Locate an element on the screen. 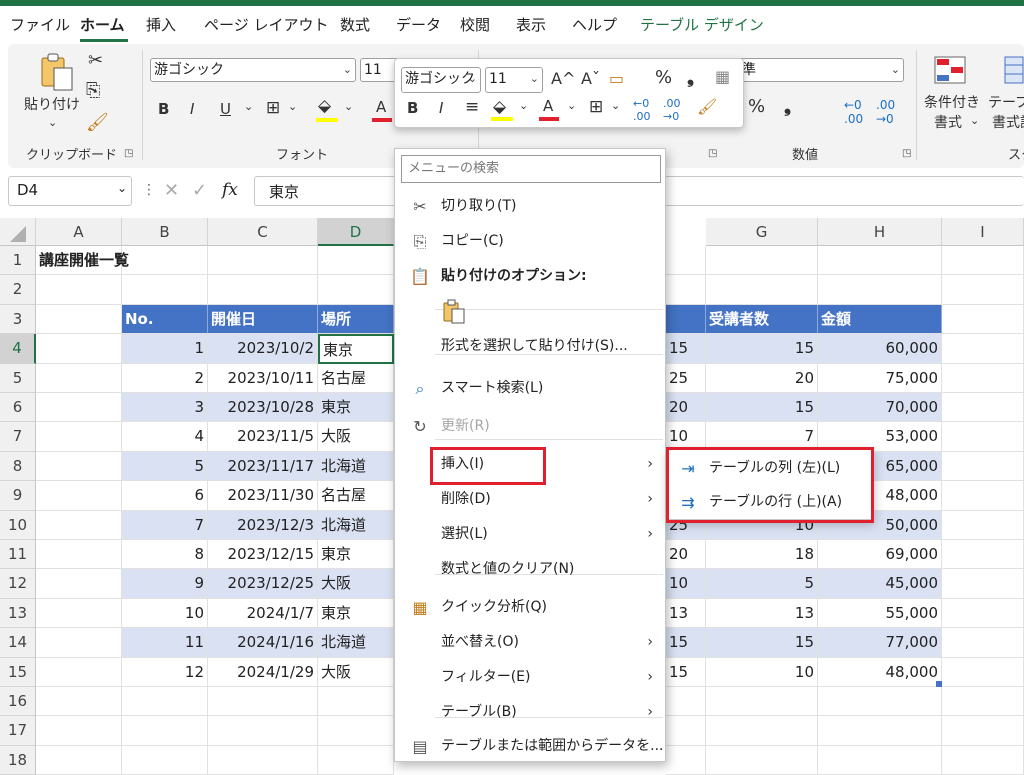  conditional-format-button: 条件付き is located at coordinates (952, 102).